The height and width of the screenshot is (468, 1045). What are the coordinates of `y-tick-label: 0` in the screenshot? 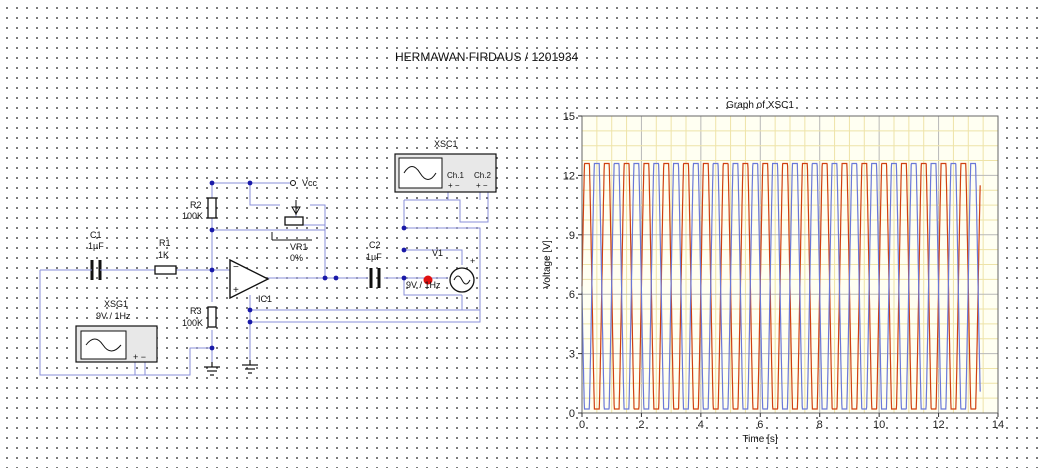 It's located at (572, 414).